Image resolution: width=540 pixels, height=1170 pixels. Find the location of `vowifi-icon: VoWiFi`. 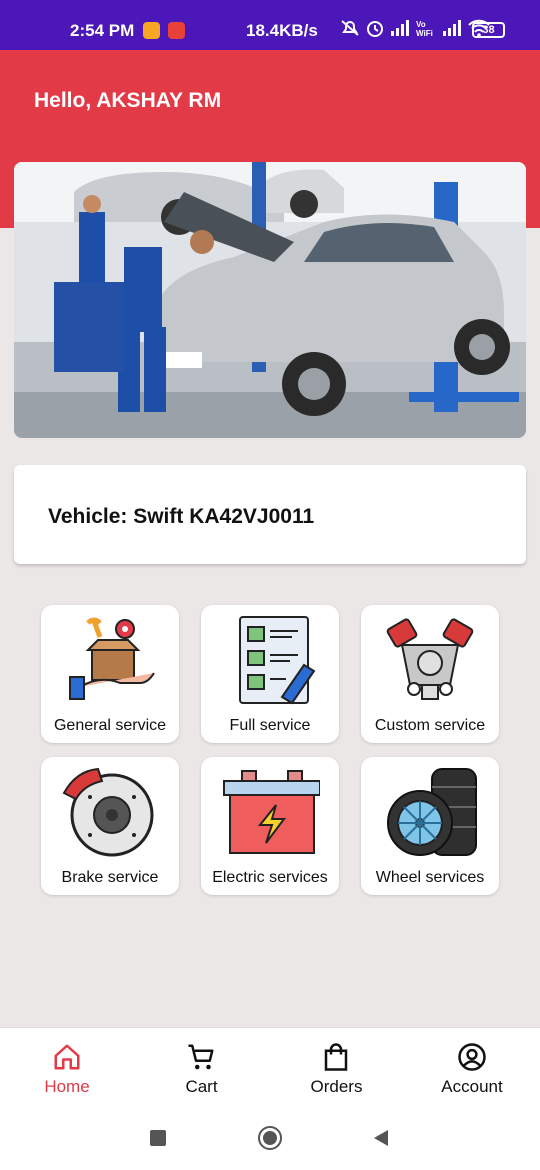

vowifi-icon: VoWiFi is located at coordinates (424, 28).